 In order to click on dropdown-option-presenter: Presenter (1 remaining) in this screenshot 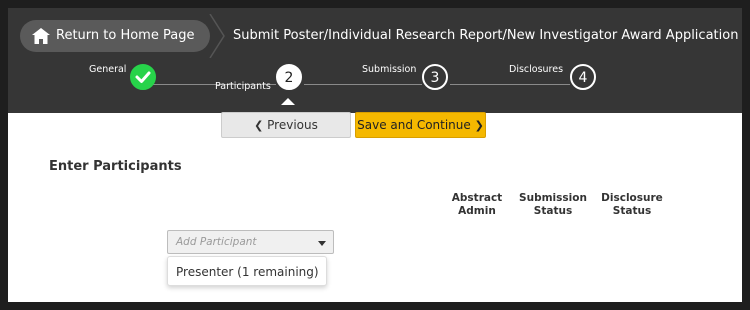, I will do `click(247, 272)`.